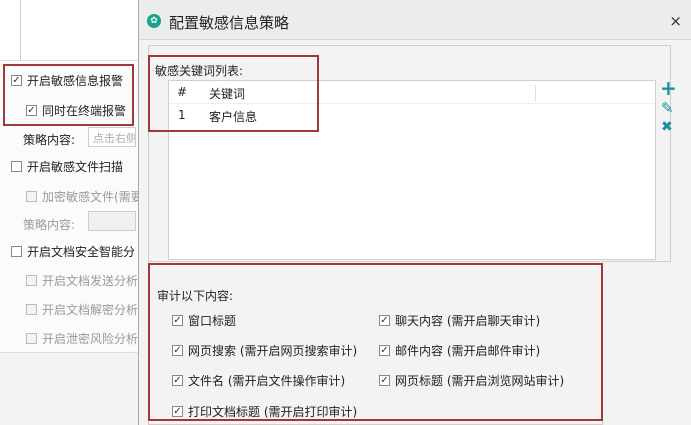 The image size is (691, 425). What do you see at coordinates (90, 310) in the screenshot?
I see `doc-decrypt-label: 开启文档解密分析` at bounding box center [90, 310].